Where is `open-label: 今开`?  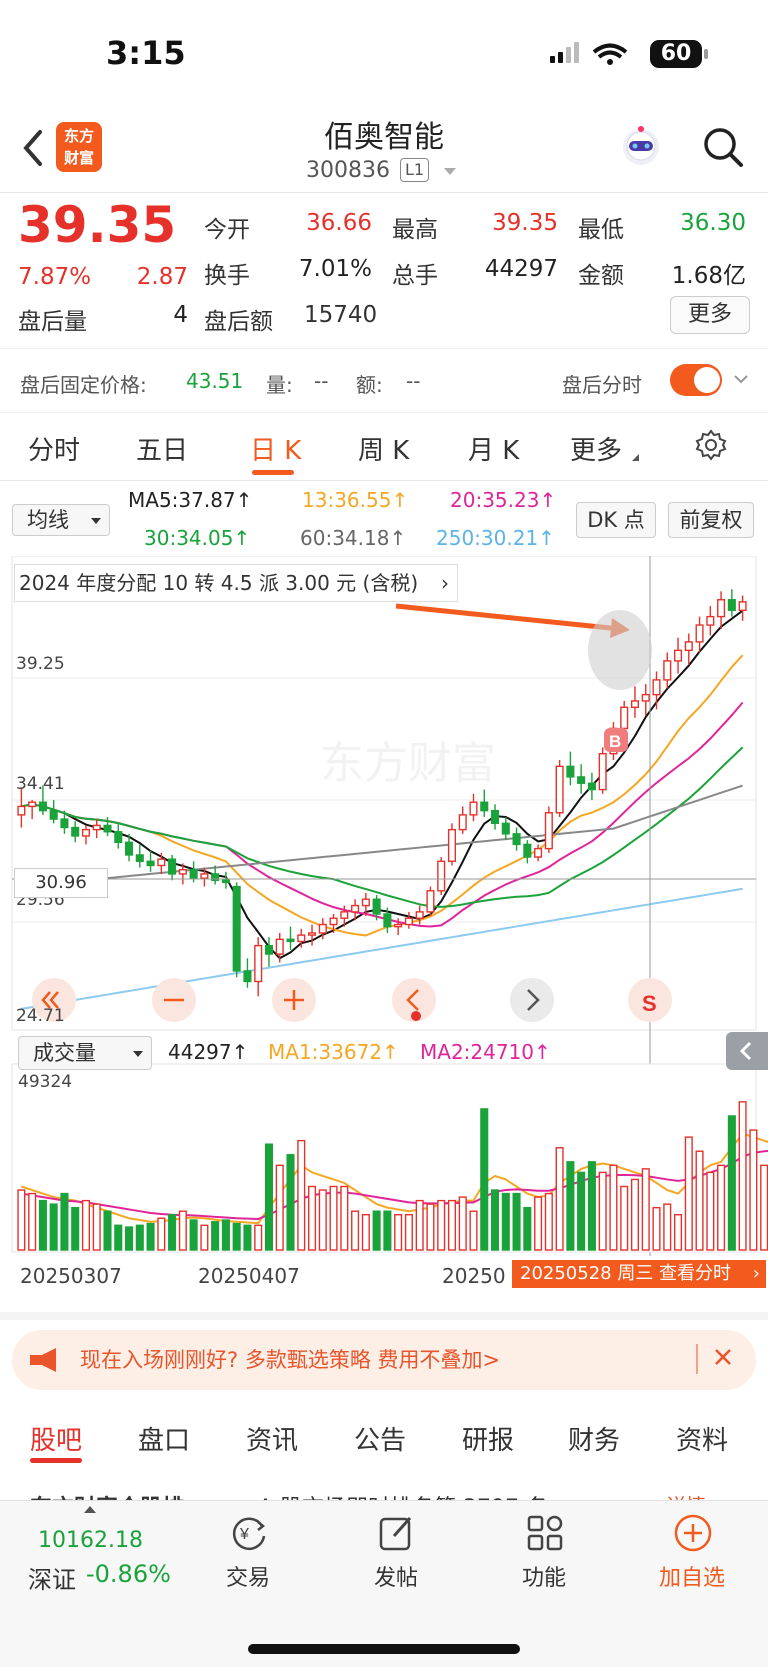 open-label: 今开 is located at coordinates (227, 230).